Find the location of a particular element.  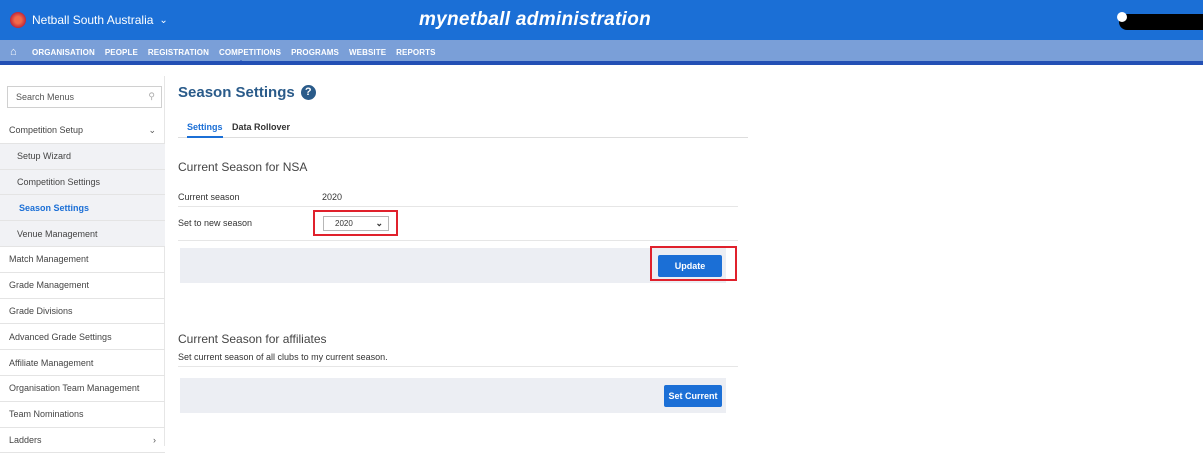

sidebar-item-season-settings: Season Settings is located at coordinates (82, 208).